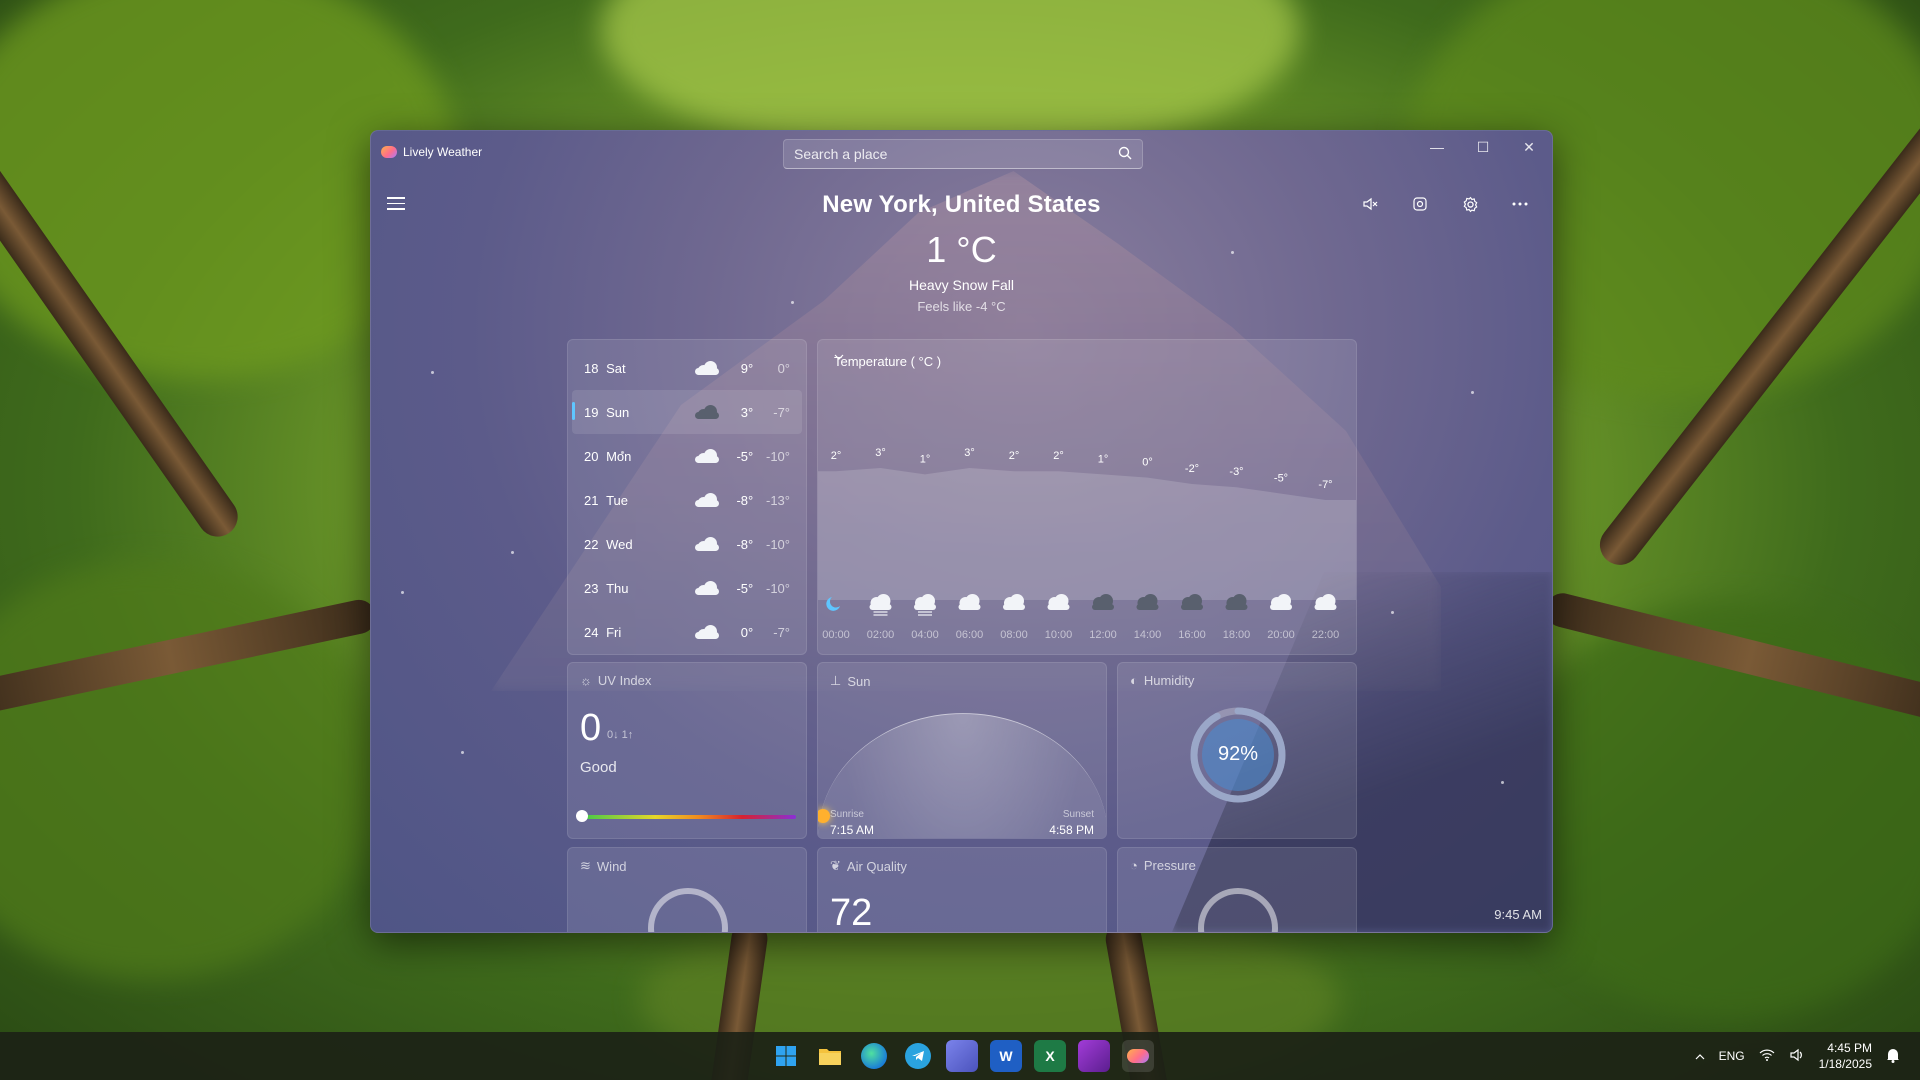  Describe the element at coordinates (611, 866) in the screenshot. I see `wind-title-label: Wind` at that location.